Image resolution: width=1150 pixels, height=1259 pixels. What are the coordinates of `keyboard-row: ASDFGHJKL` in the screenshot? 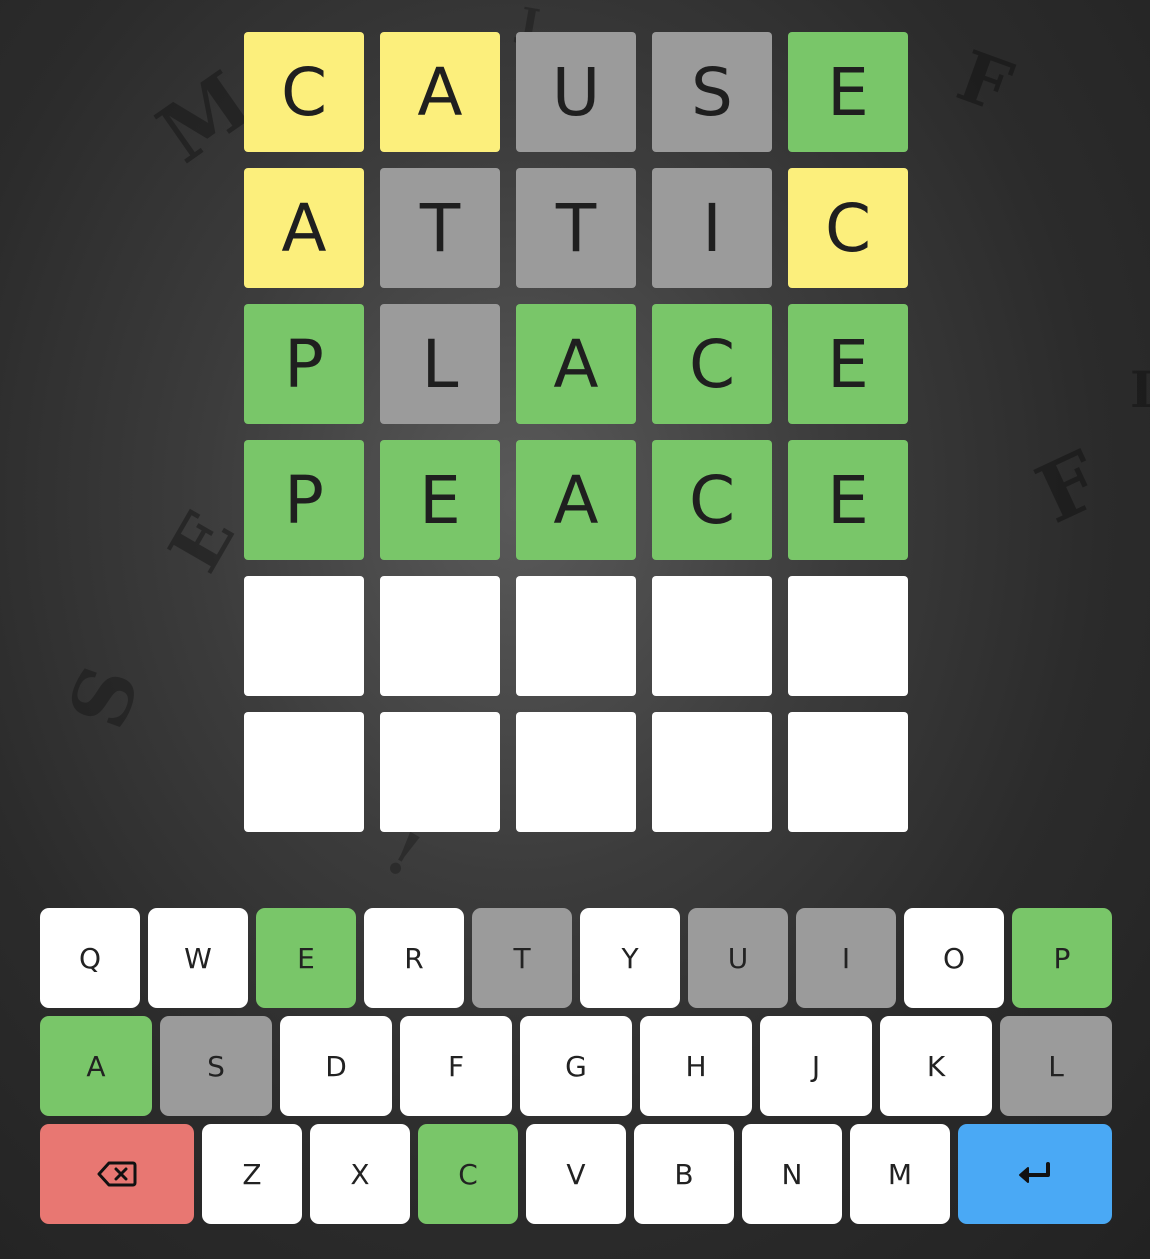 It's located at (576, 1066).